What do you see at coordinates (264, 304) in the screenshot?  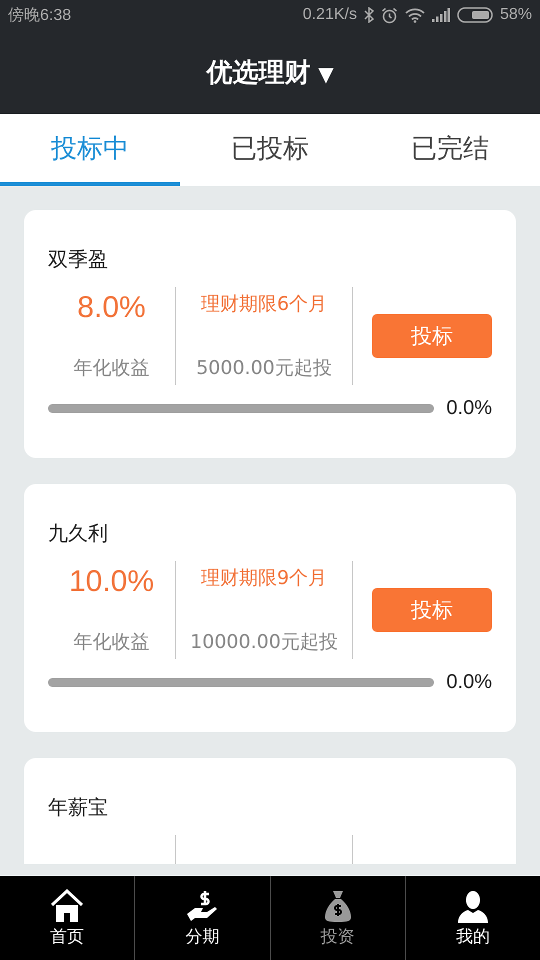 I see `term-label: 理财期限6个月` at bounding box center [264, 304].